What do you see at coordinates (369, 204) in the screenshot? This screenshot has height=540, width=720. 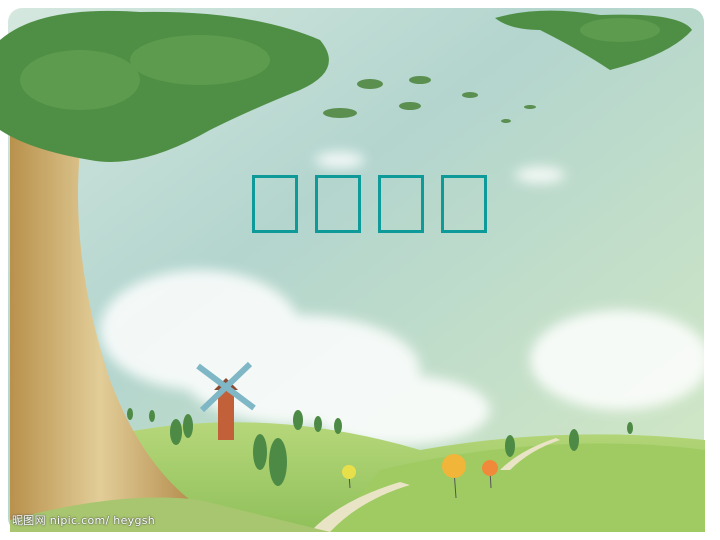 I see `slide-title: □ □ □ □` at bounding box center [369, 204].